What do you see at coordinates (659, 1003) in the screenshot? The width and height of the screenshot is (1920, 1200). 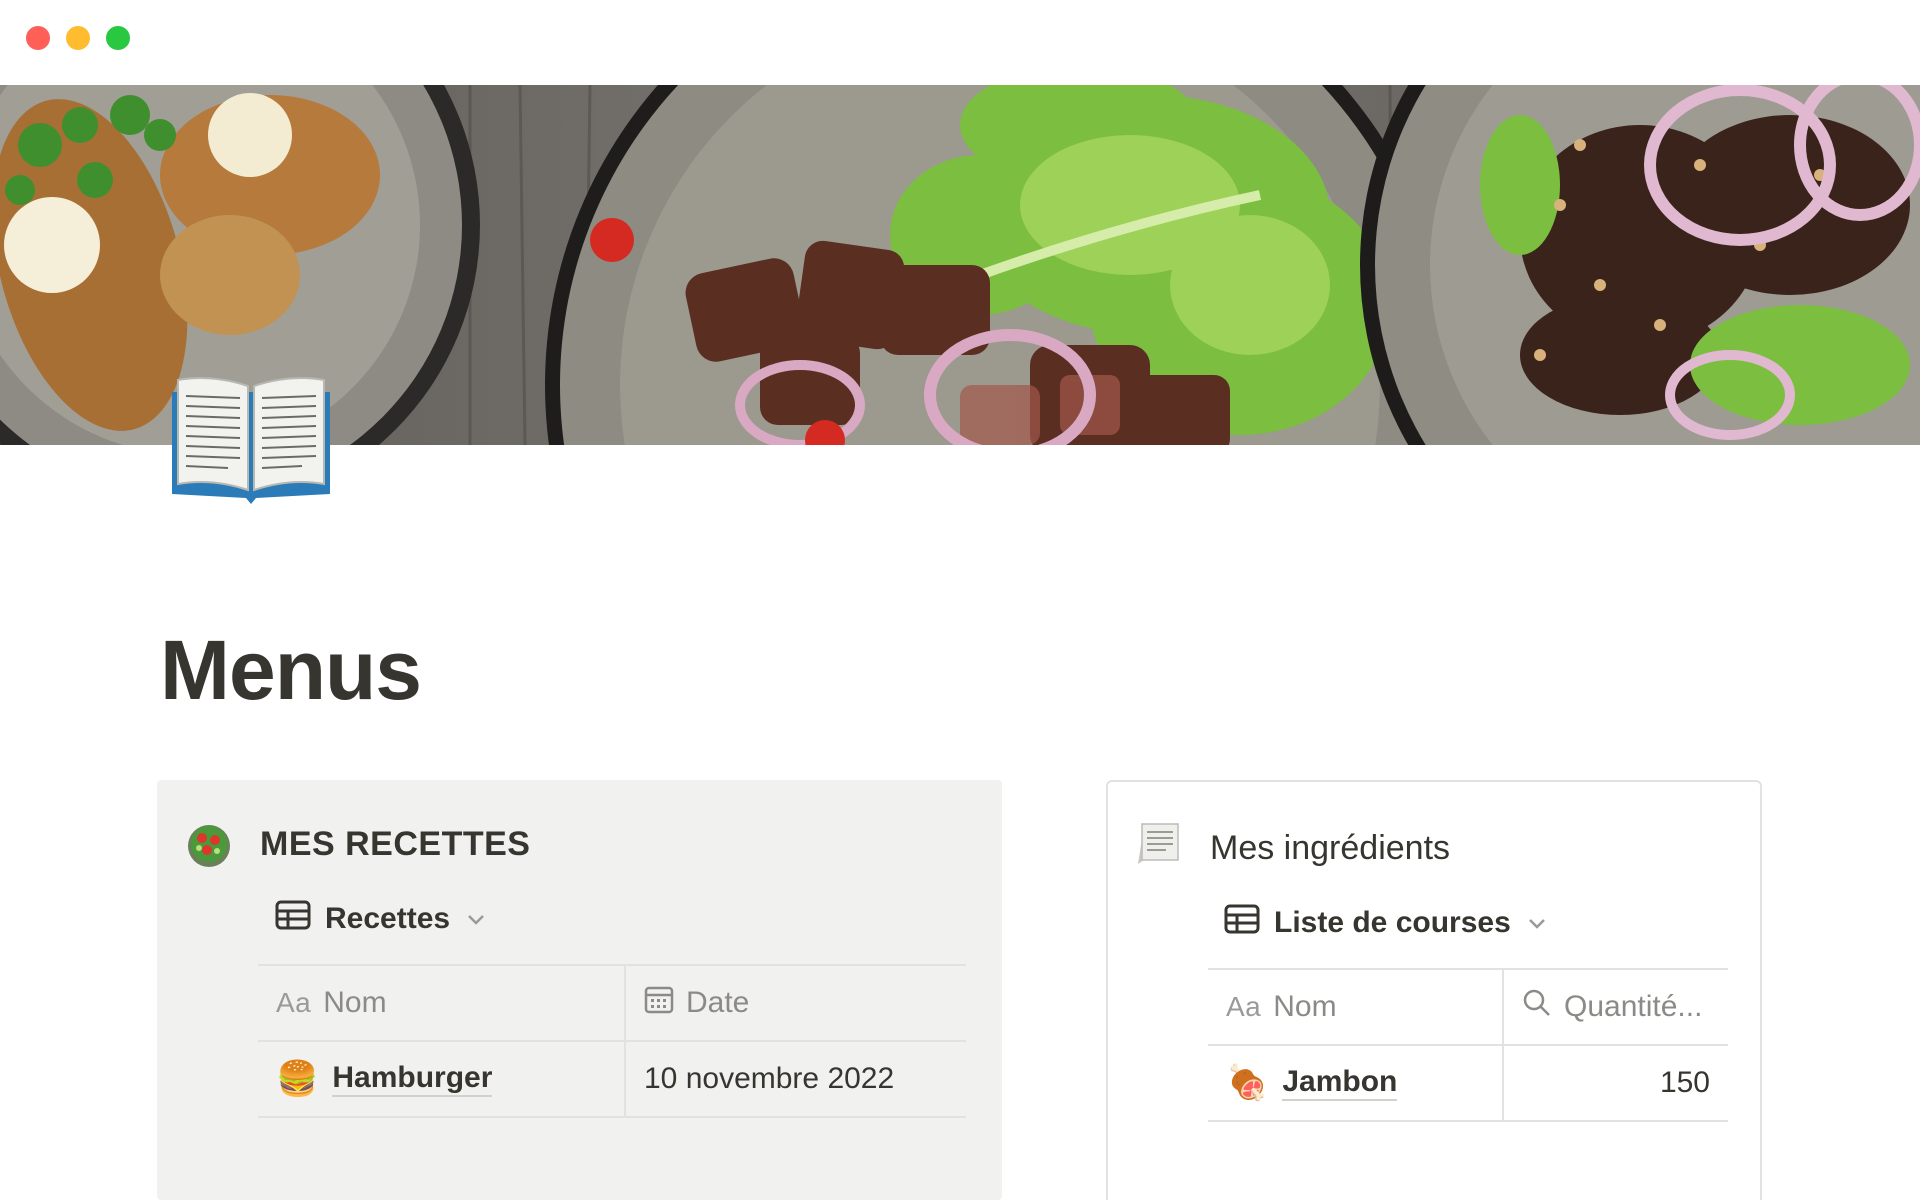 I see `calendar-icon` at bounding box center [659, 1003].